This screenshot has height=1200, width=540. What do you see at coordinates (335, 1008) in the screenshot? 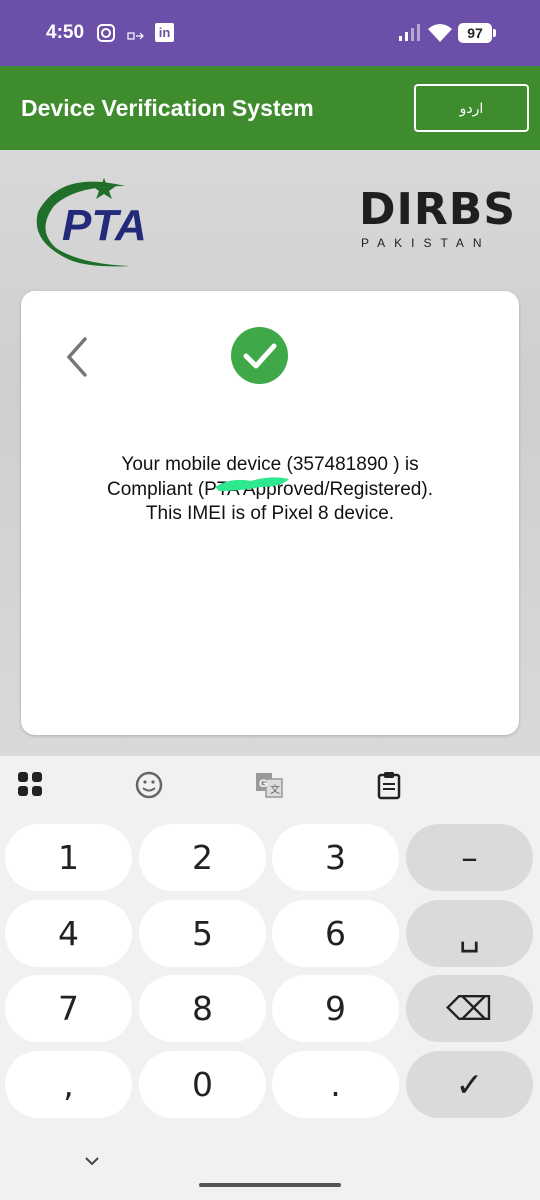
I see `key-9: 9` at bounding box center [335, 1008].